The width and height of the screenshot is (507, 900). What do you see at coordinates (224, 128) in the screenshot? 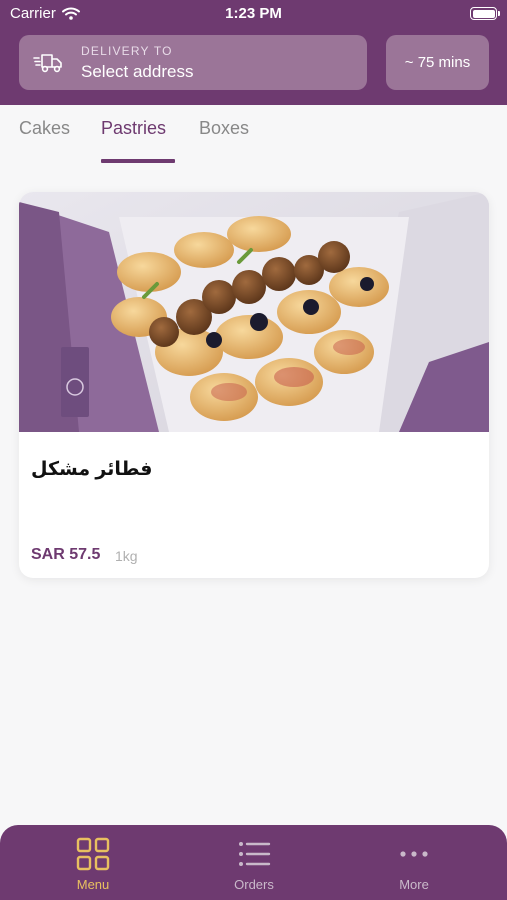
I see `tab-boxes: Boxes` at bounding box center [224, 128].